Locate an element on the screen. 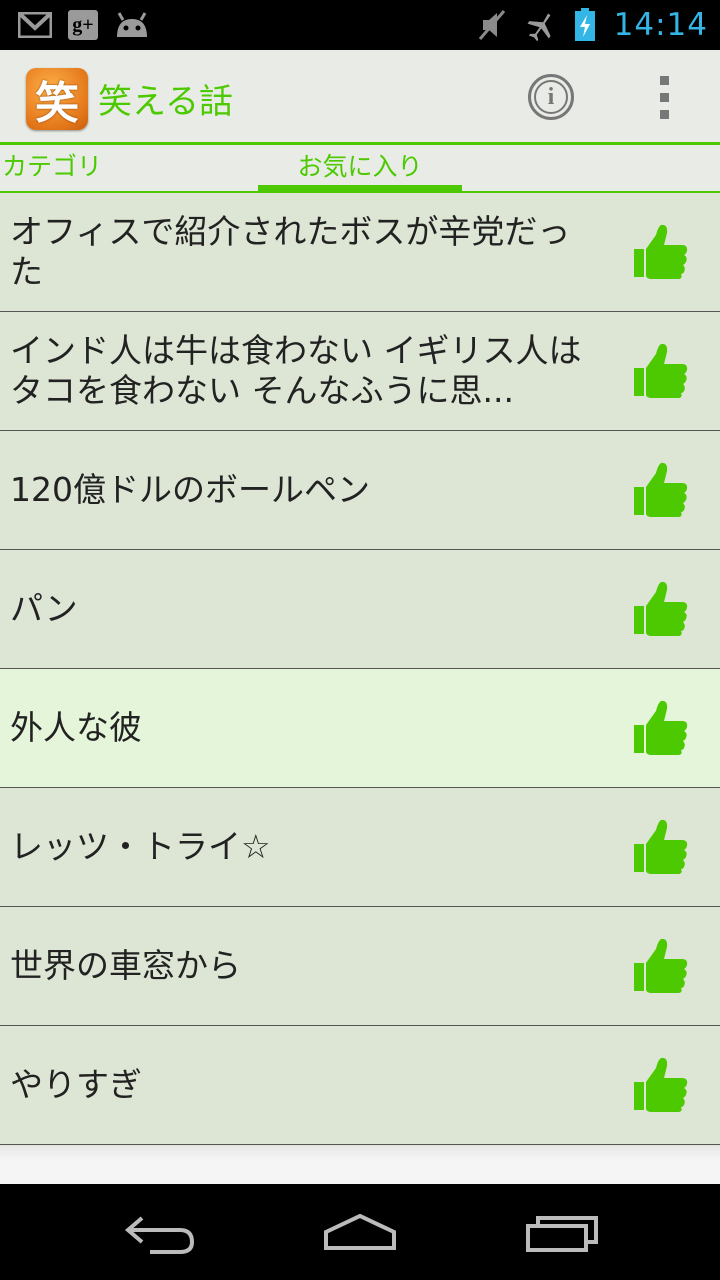 This screenshot has width=720, height=1280. list-footer is located at coordinates (360, 1165).